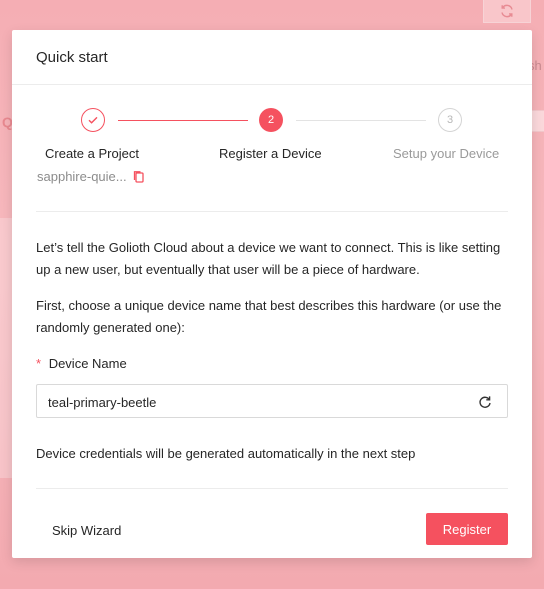  Describe the element at coordinates (272, 57) in the screenshot. I see `modal-title: Quick start` at that location.